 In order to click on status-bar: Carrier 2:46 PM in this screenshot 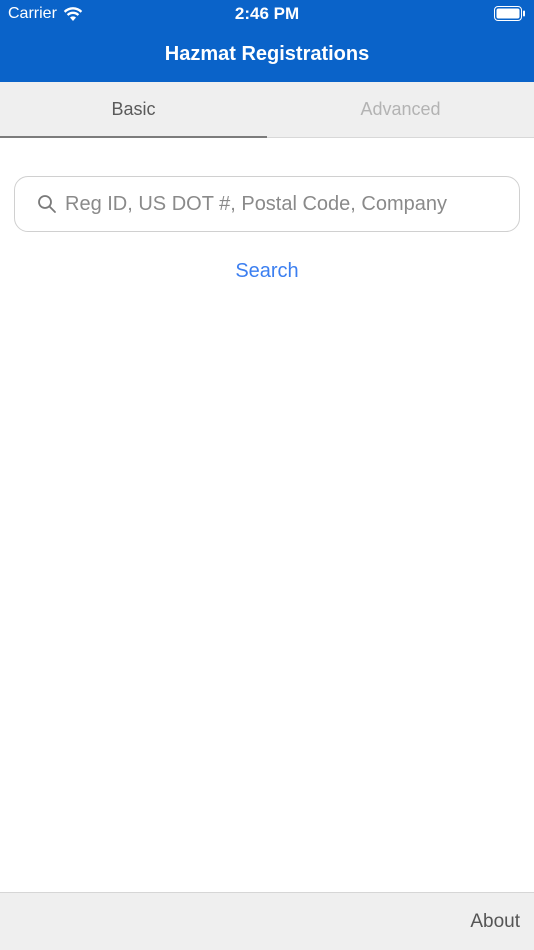, I will do `click(267, 14)`.